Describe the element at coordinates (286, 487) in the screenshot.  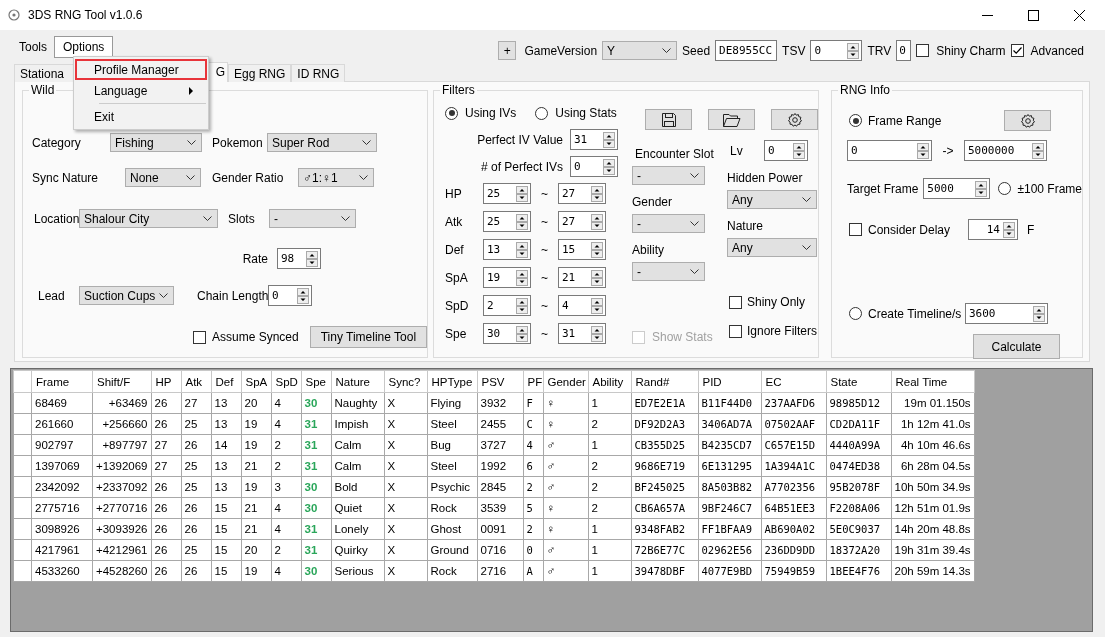
I see `table-cell: 3` at that location.